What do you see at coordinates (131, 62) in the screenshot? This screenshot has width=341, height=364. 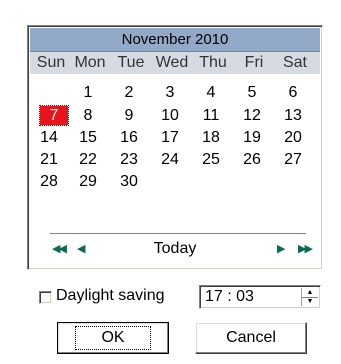 I see `weekday-label: Tue` at bounding box center [131, 62].